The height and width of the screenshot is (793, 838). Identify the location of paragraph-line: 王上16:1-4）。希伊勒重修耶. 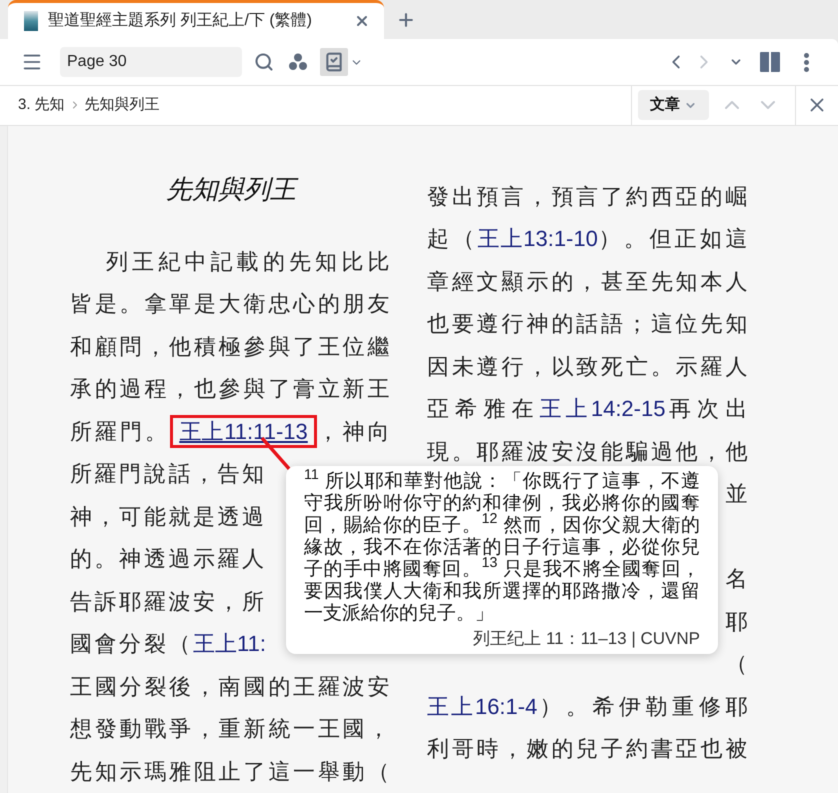
(588, 707).